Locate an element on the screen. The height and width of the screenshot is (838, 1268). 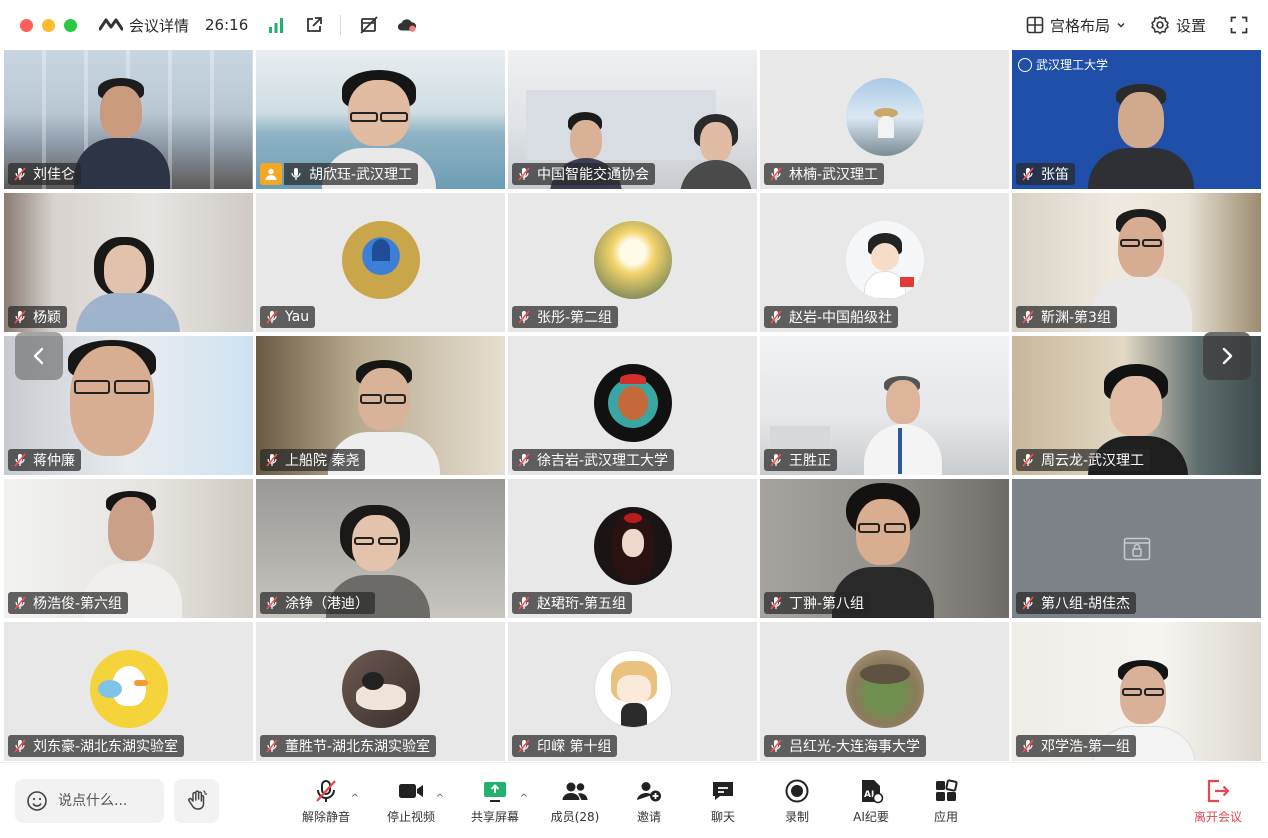
emoji-icon is located at coordinates (37, 801).